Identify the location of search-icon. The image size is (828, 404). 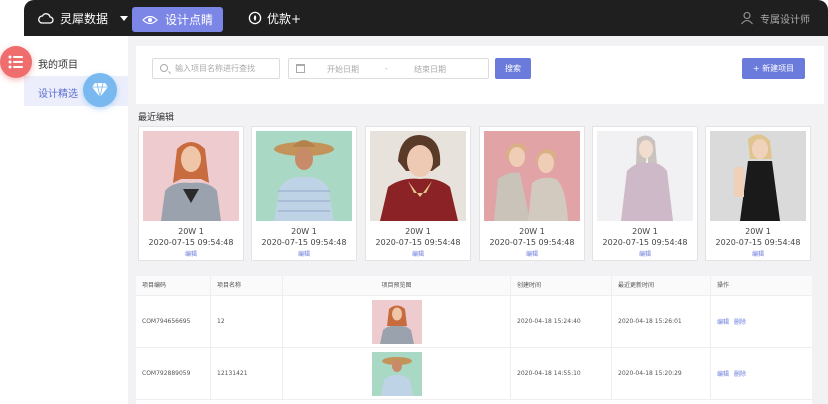
(164, 68).